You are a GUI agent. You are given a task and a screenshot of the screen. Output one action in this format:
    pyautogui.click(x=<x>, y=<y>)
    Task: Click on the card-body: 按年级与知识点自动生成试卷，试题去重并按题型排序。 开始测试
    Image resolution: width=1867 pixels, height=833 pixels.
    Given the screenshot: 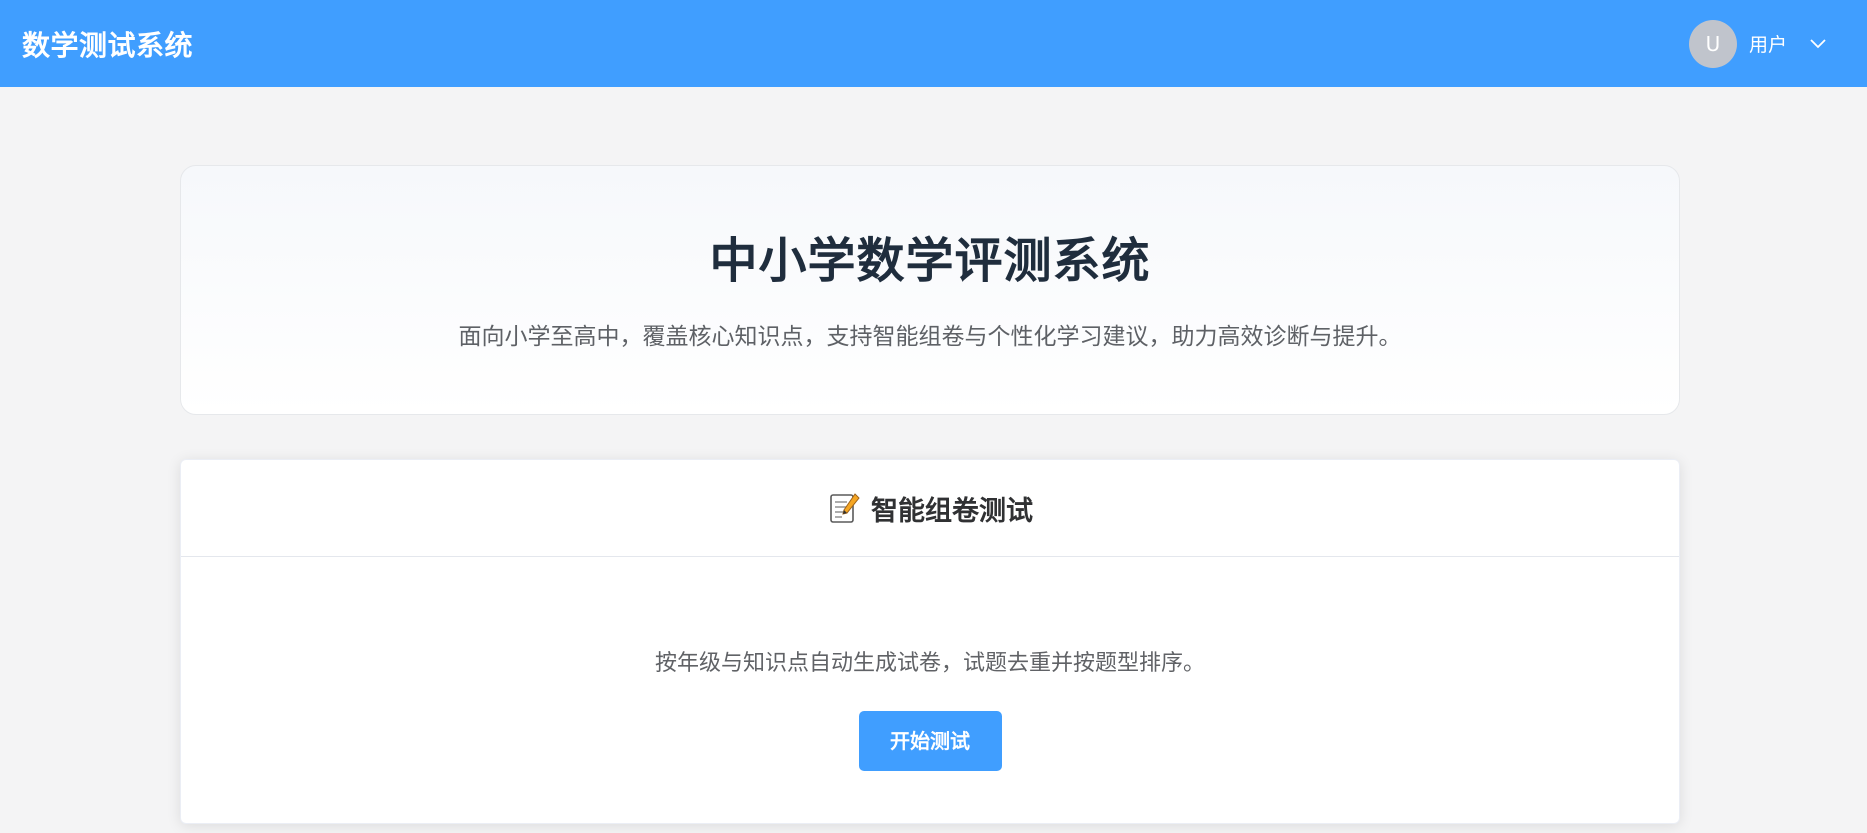 What is the action you would take?
    pyautogui.click(x=930, y=708)
    